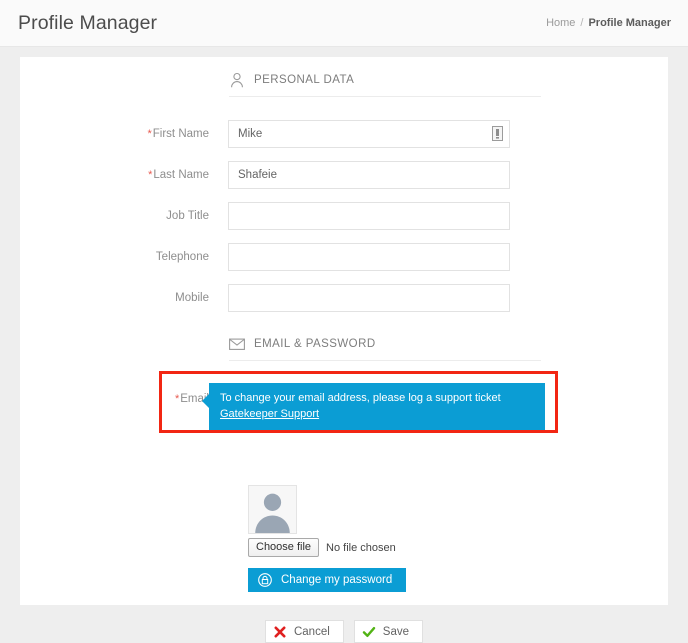  I want to click on cancel-button: Cancel, so click(304, 631).